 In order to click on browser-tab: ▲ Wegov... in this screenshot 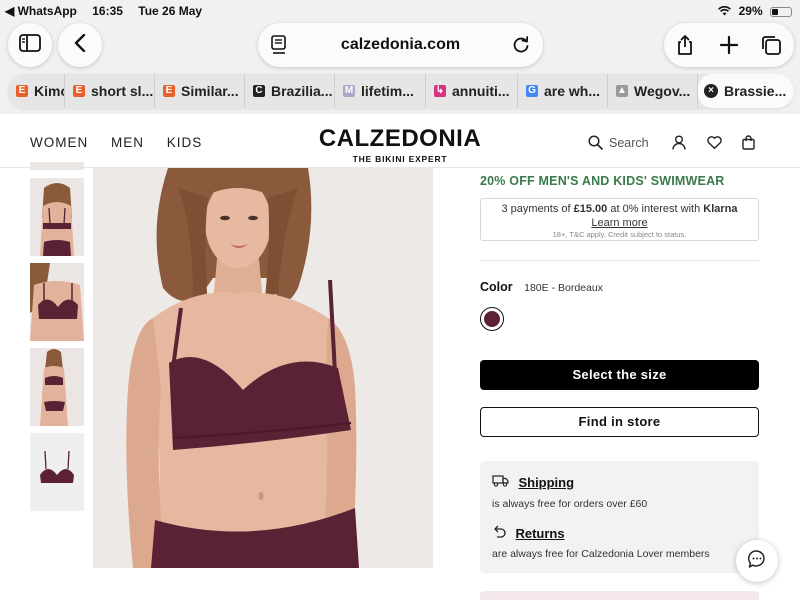, I will do `click(653, 91)`.